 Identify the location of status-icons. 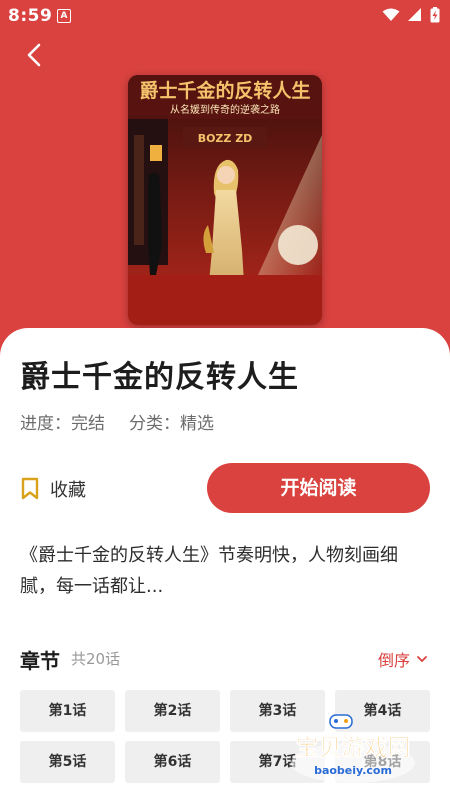
(411, 15).